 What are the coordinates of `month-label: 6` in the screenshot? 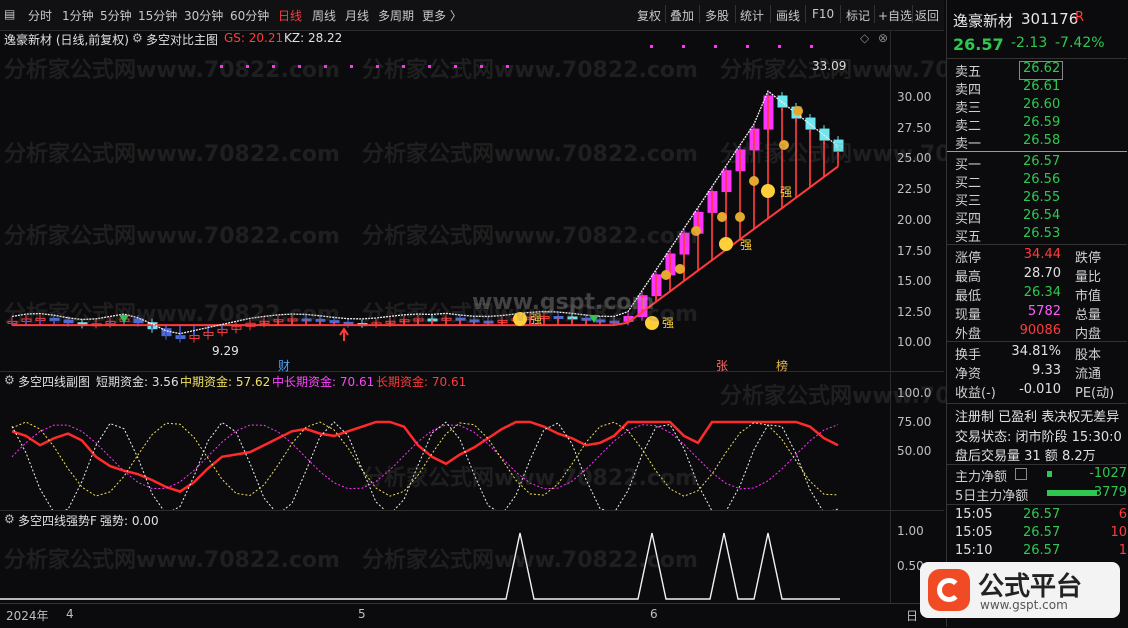 It's located at (654, 614).